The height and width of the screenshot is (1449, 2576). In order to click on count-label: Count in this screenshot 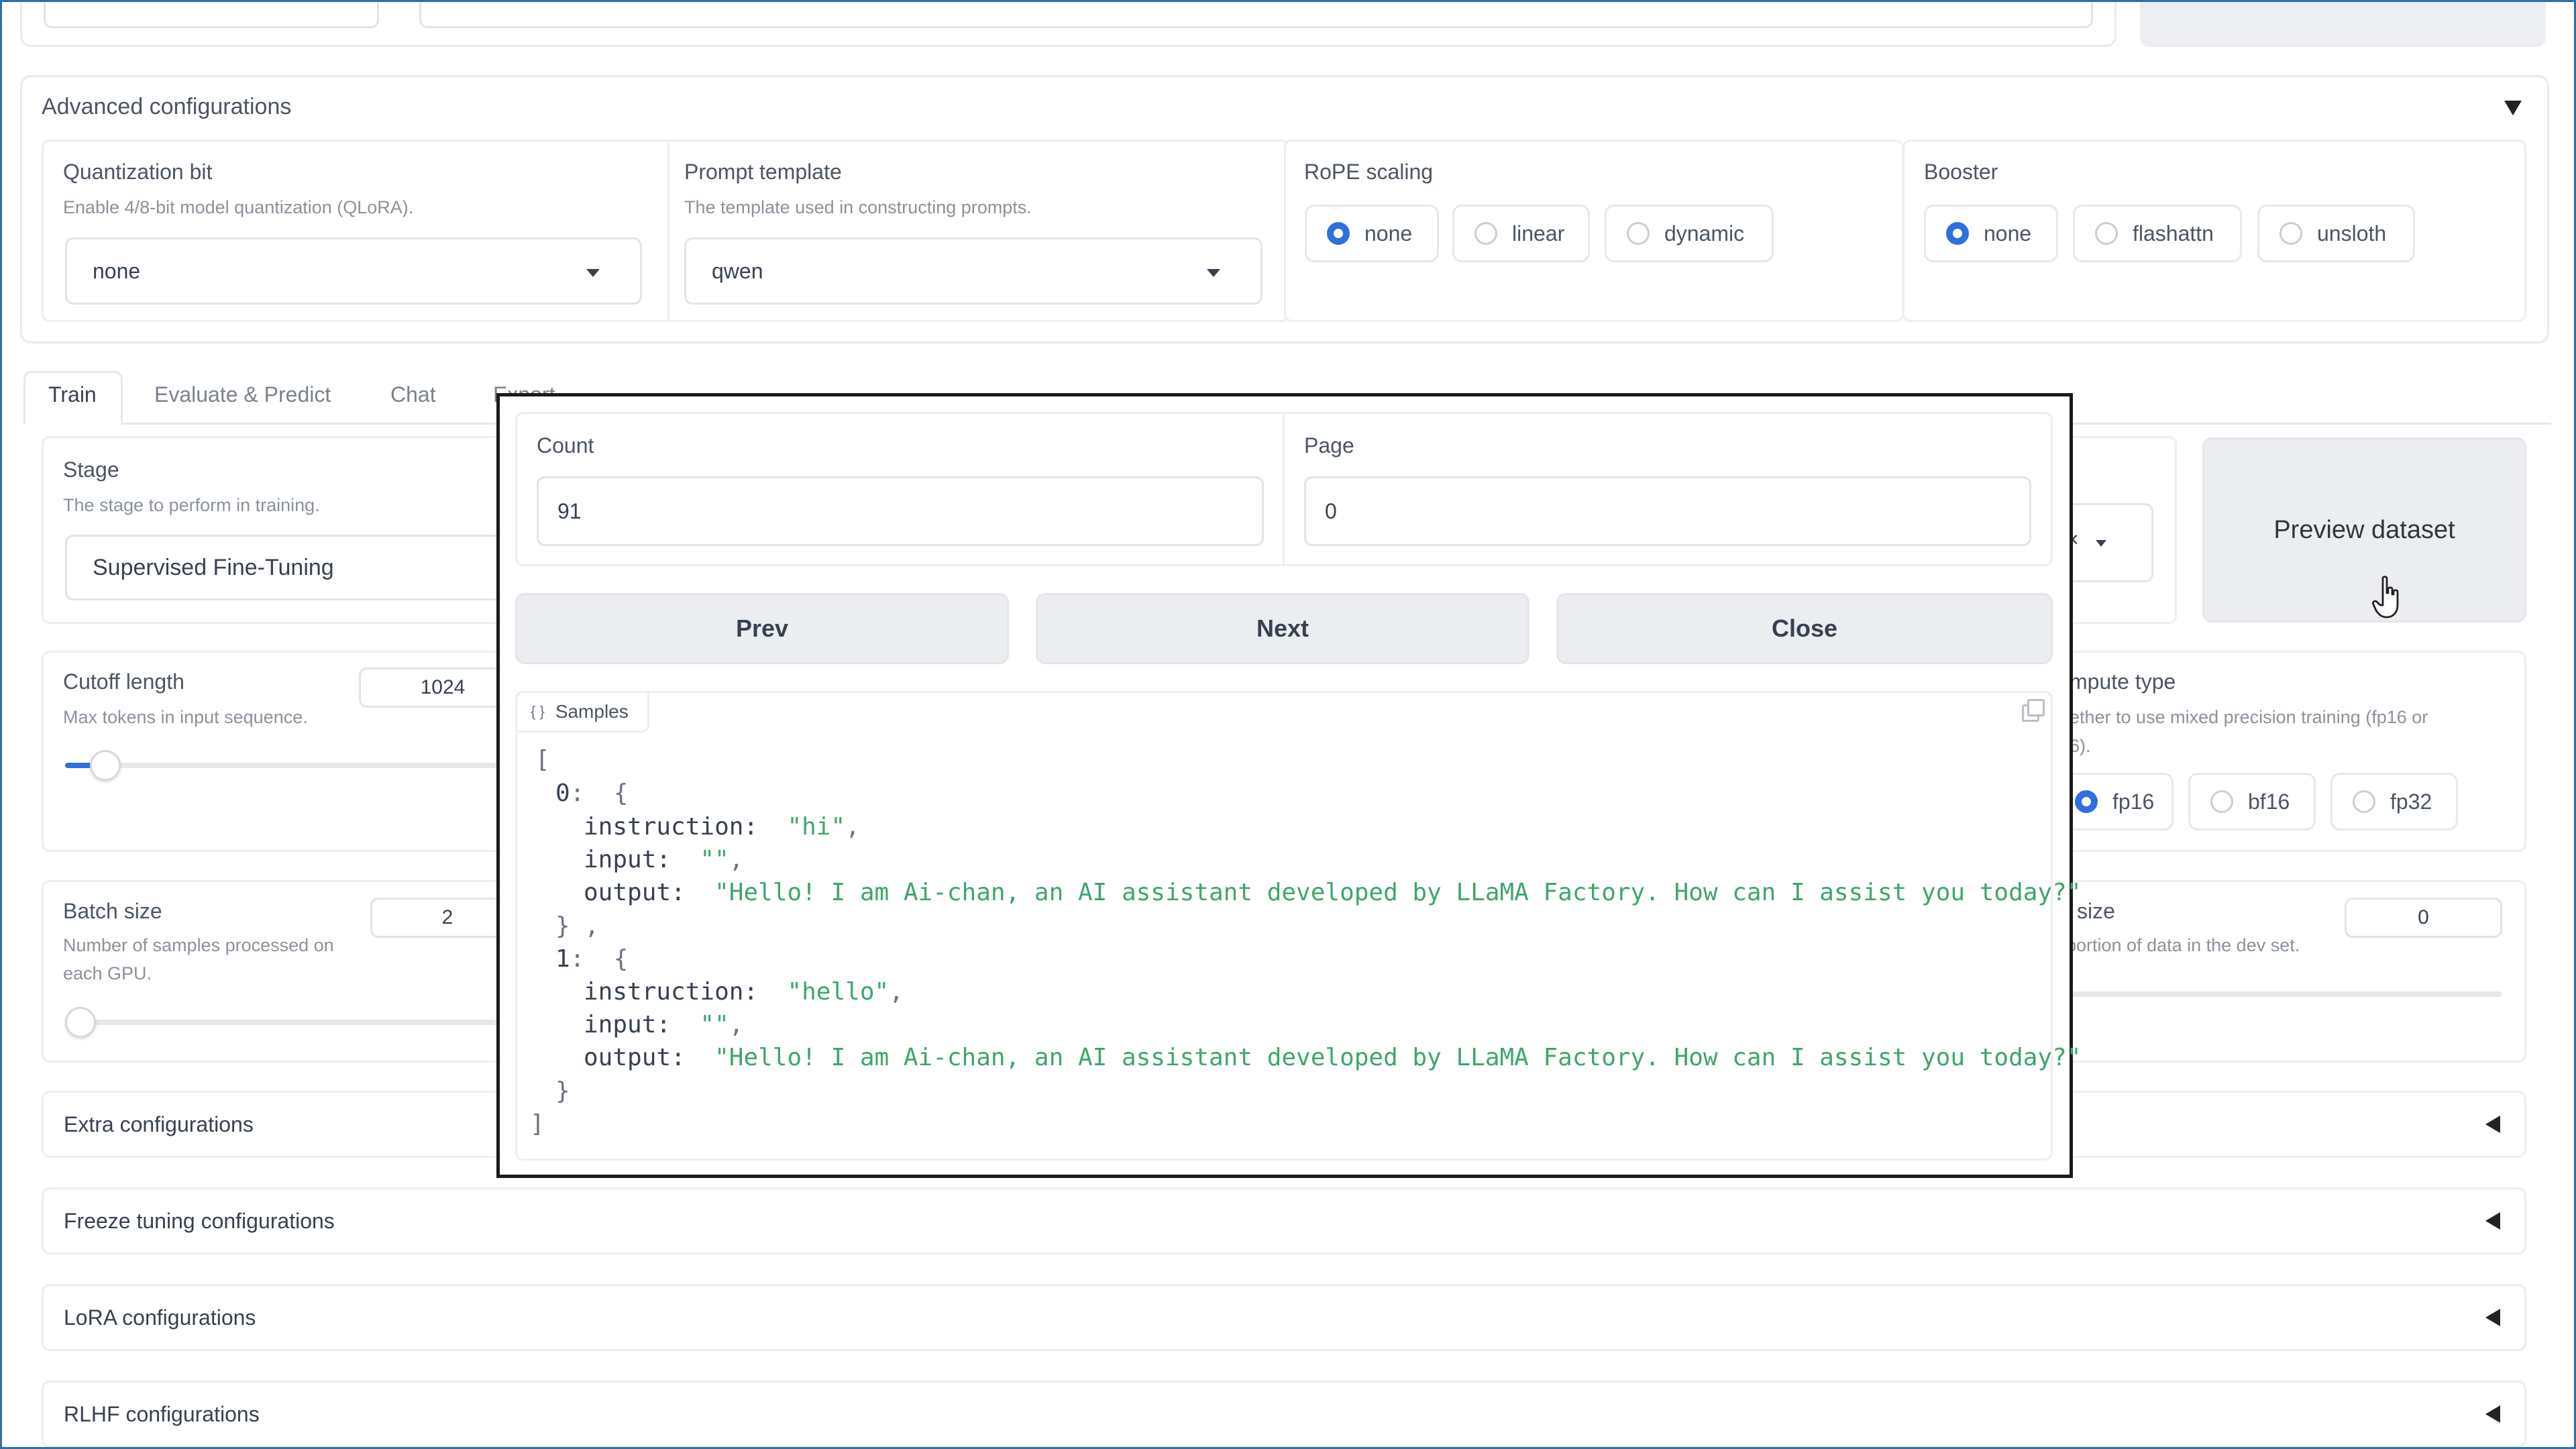, I will do `click(565, 445)`.